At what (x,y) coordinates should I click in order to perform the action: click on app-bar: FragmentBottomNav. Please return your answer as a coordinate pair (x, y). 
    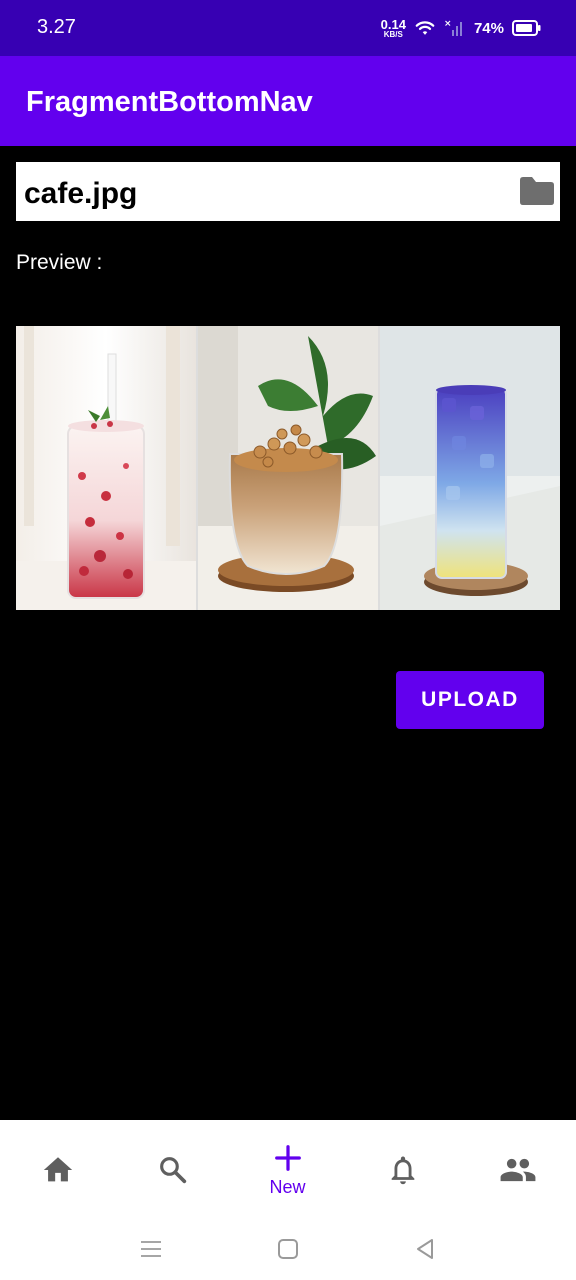
    Looking at the image, I should click on (288, 101).